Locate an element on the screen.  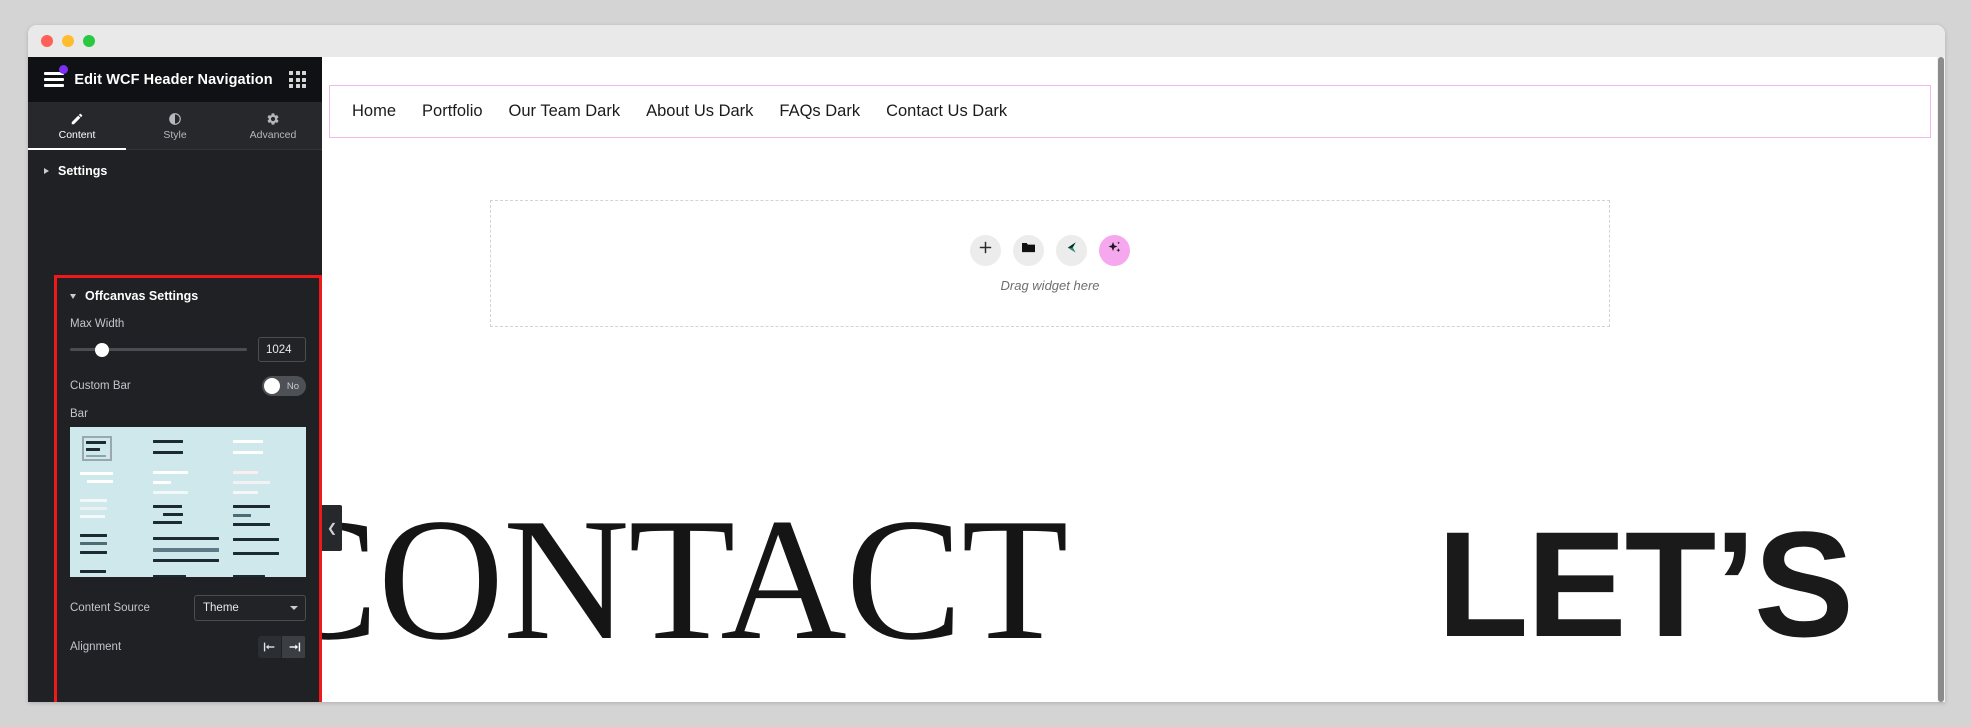
hero-sans-heading: LET’S is located at coordinates (1645, 584).